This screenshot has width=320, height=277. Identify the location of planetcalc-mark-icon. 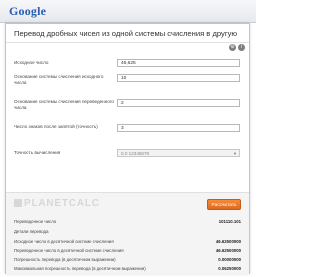
(18, 203).